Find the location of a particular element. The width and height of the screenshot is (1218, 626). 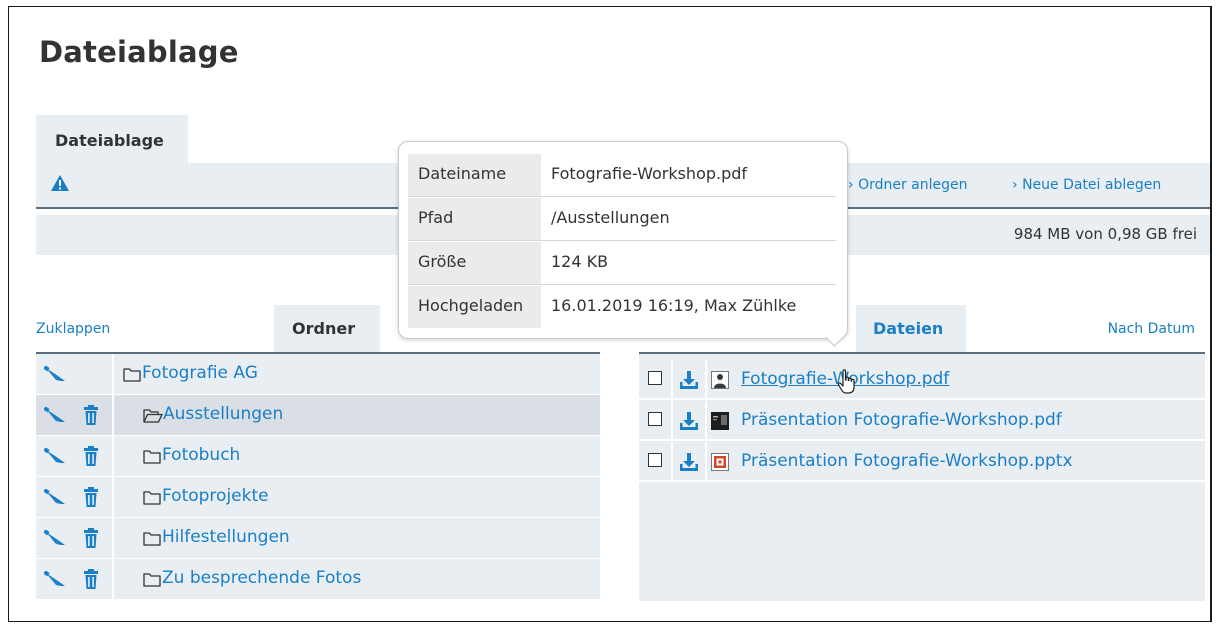

folder-name: Zu besprechende Fotos is located at coordinates (261, 578).